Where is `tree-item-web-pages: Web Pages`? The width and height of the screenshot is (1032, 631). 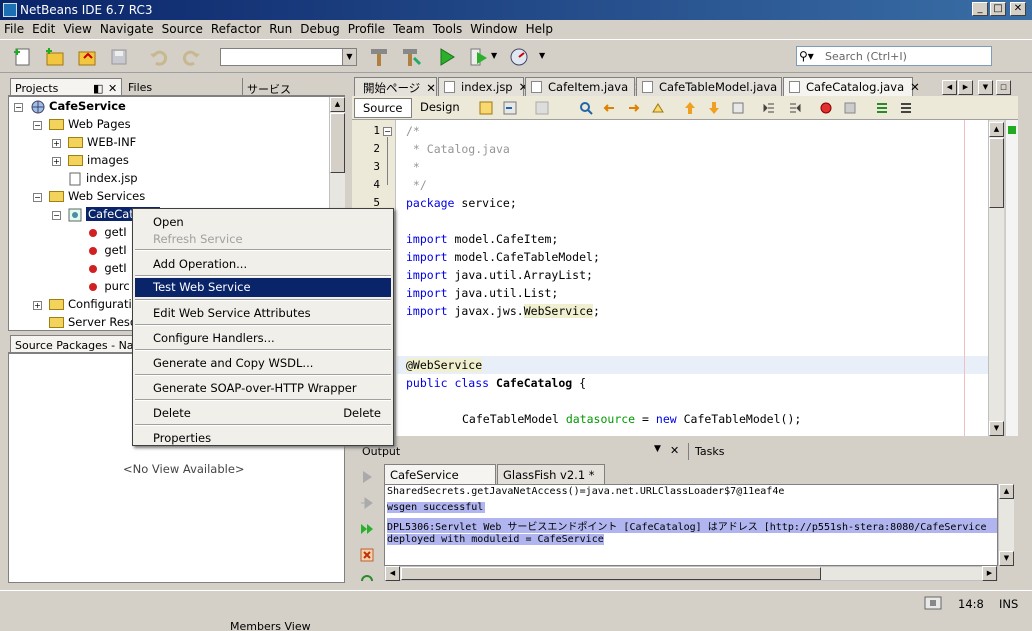
tree-item-web-pages: Web Pages is located at coordinates (90, 126).